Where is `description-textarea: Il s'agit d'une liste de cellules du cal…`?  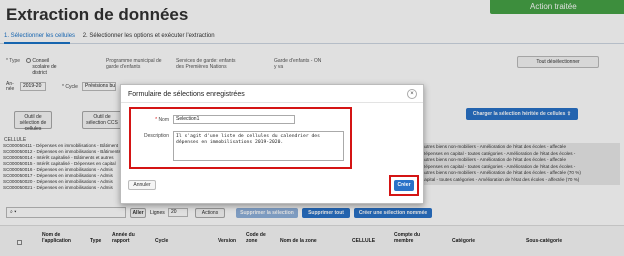 description-textarea: Il s'agit d'une liste de cellules du cal… is located at coordinates (258, 146).